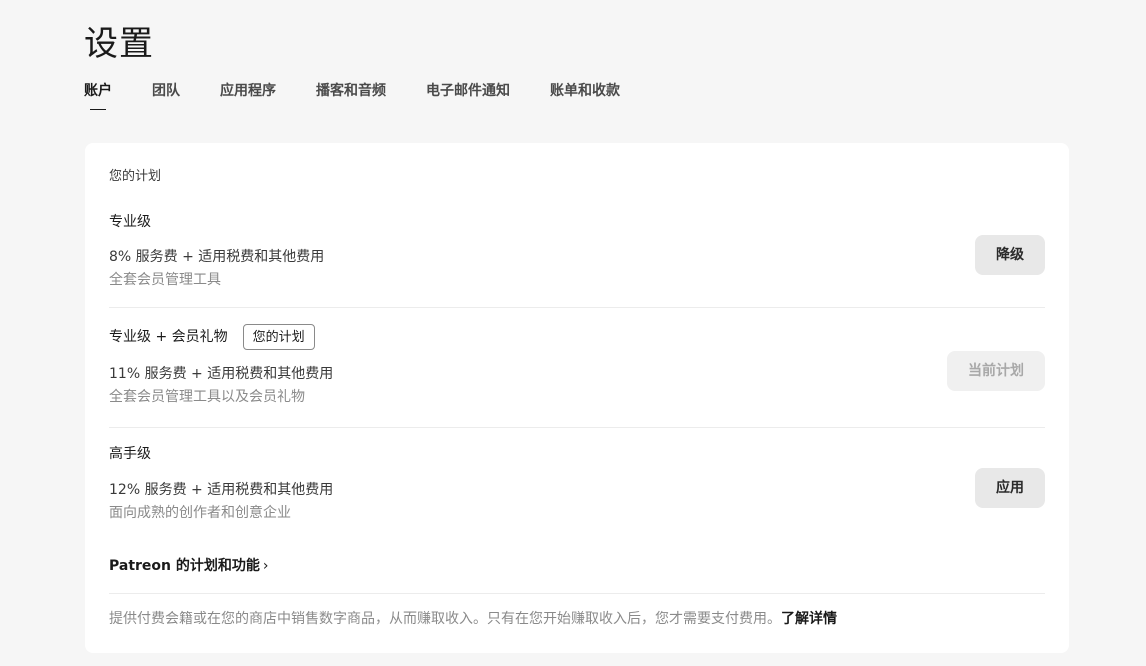 The width and height of the screenshot is (1146, 666). I want to click on plan-fee: 12% 服务费 + 适用税费和其他费用, so click(221, 490).